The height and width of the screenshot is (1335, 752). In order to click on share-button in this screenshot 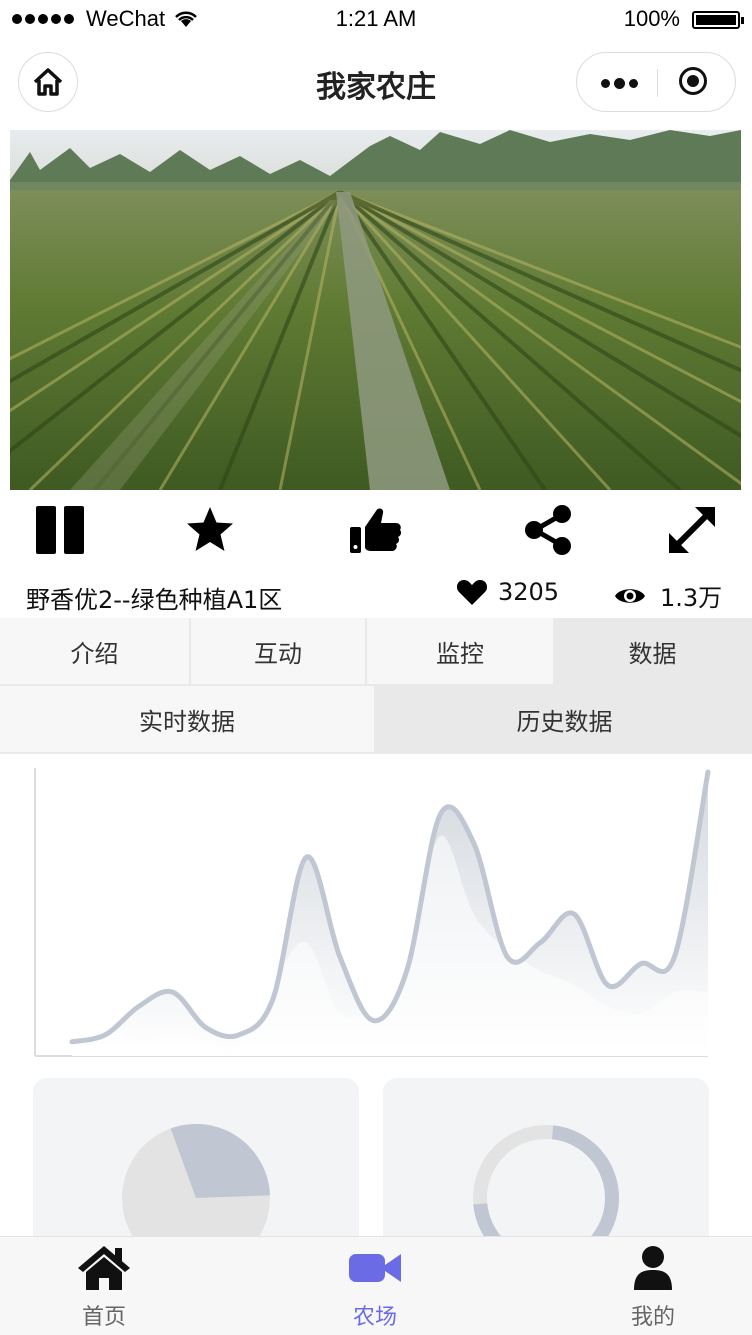, I will do `click(548, 530)`.